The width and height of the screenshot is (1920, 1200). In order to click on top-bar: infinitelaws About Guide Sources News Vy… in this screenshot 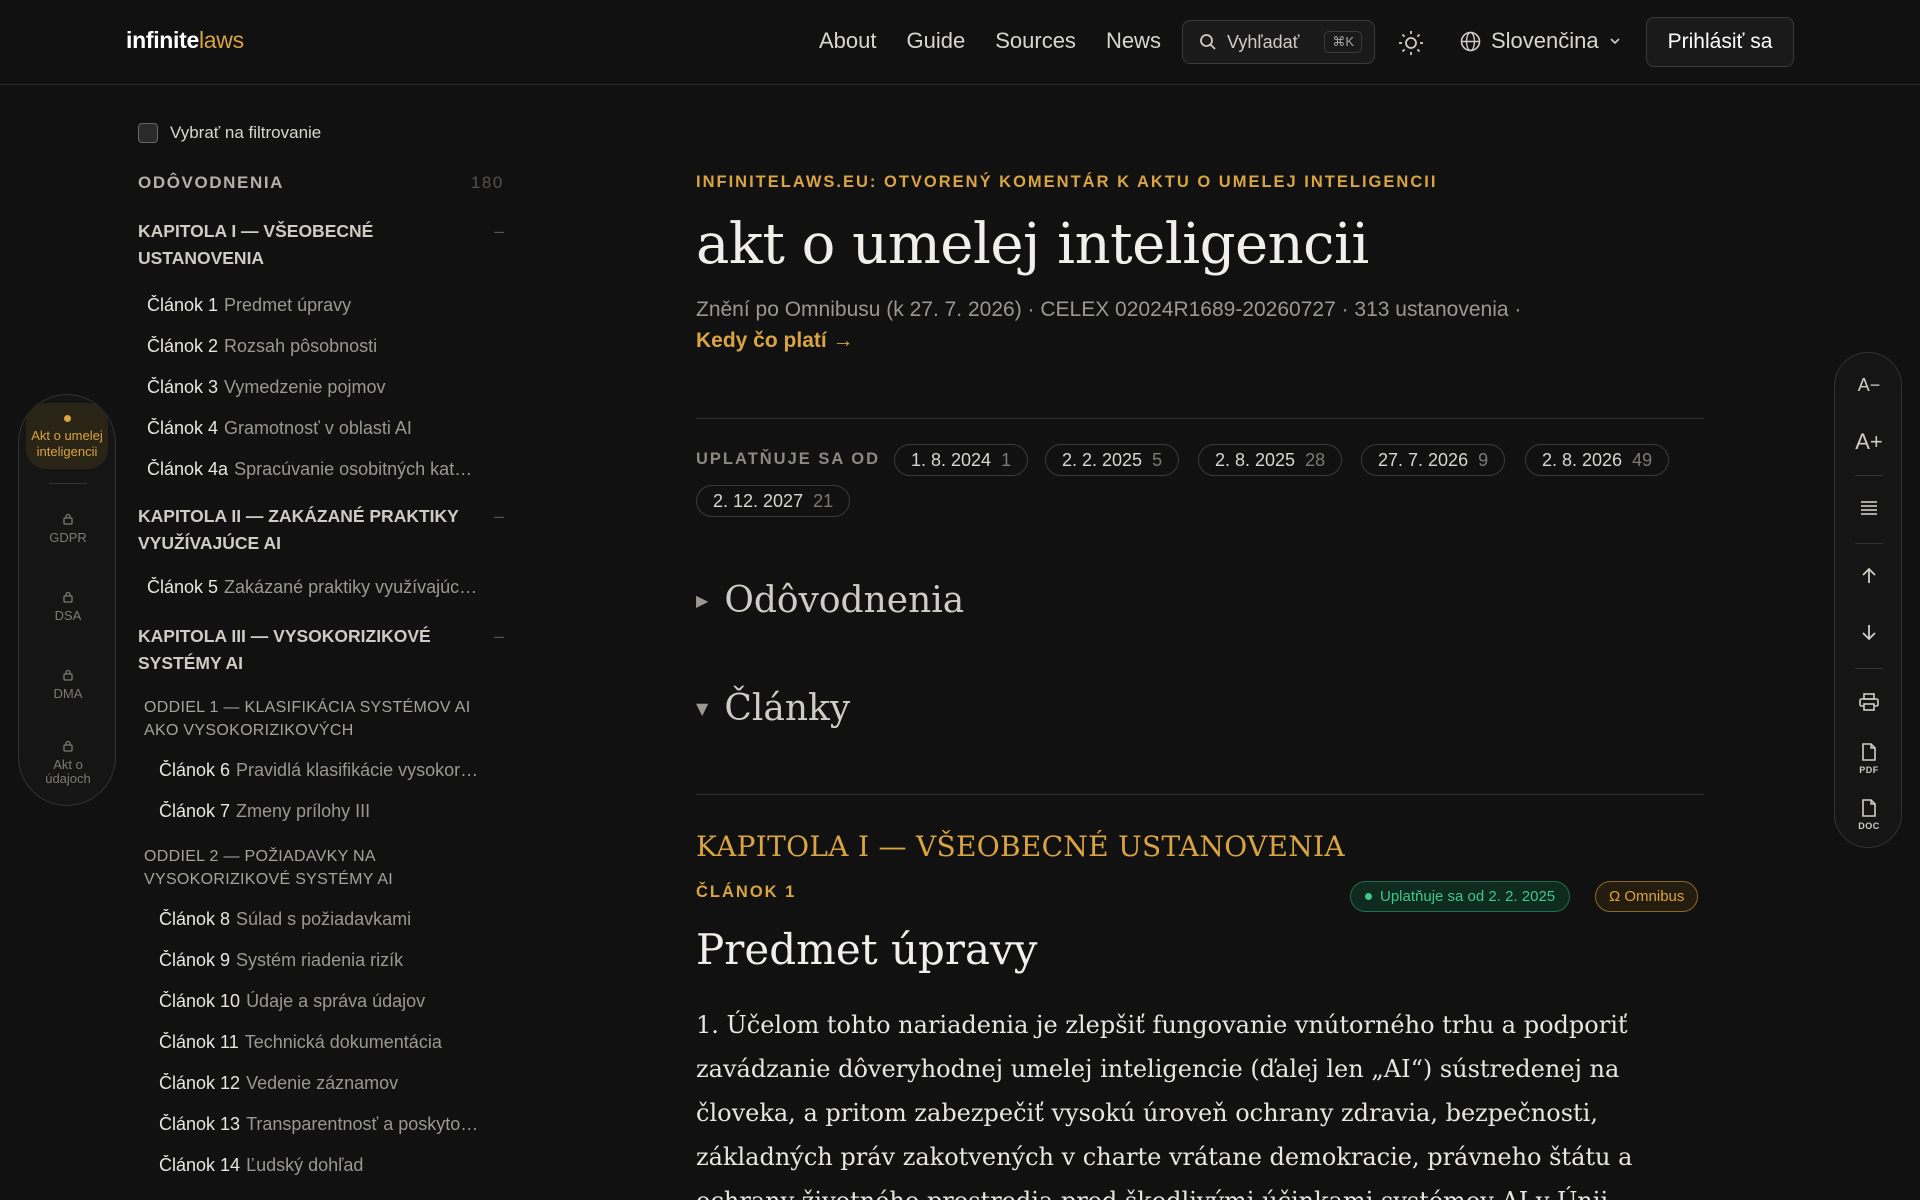, I will do `click(960, 42)`.